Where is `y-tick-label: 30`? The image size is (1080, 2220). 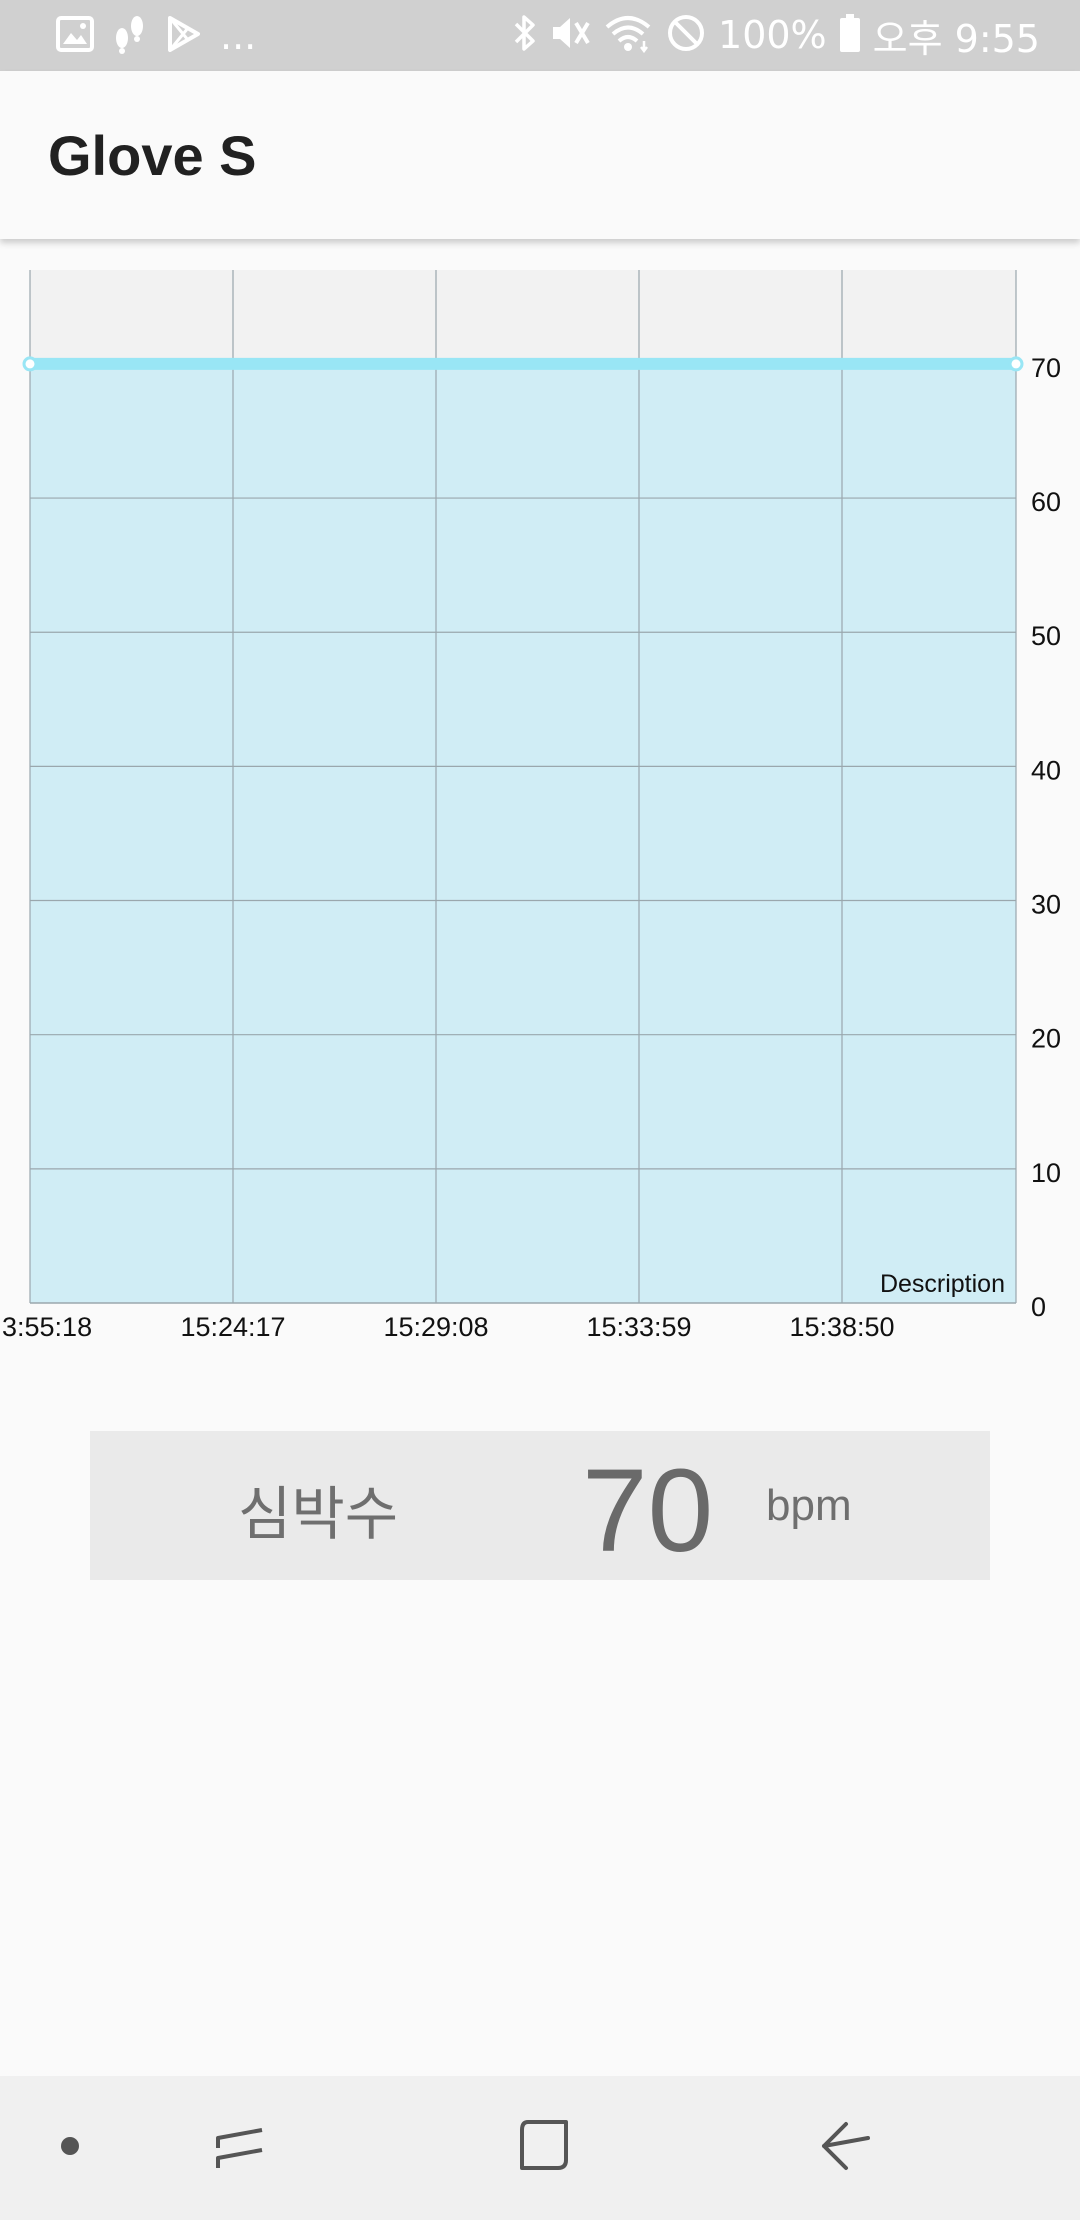 y-tick-label: 30 is located at coordinates (1046, 905).